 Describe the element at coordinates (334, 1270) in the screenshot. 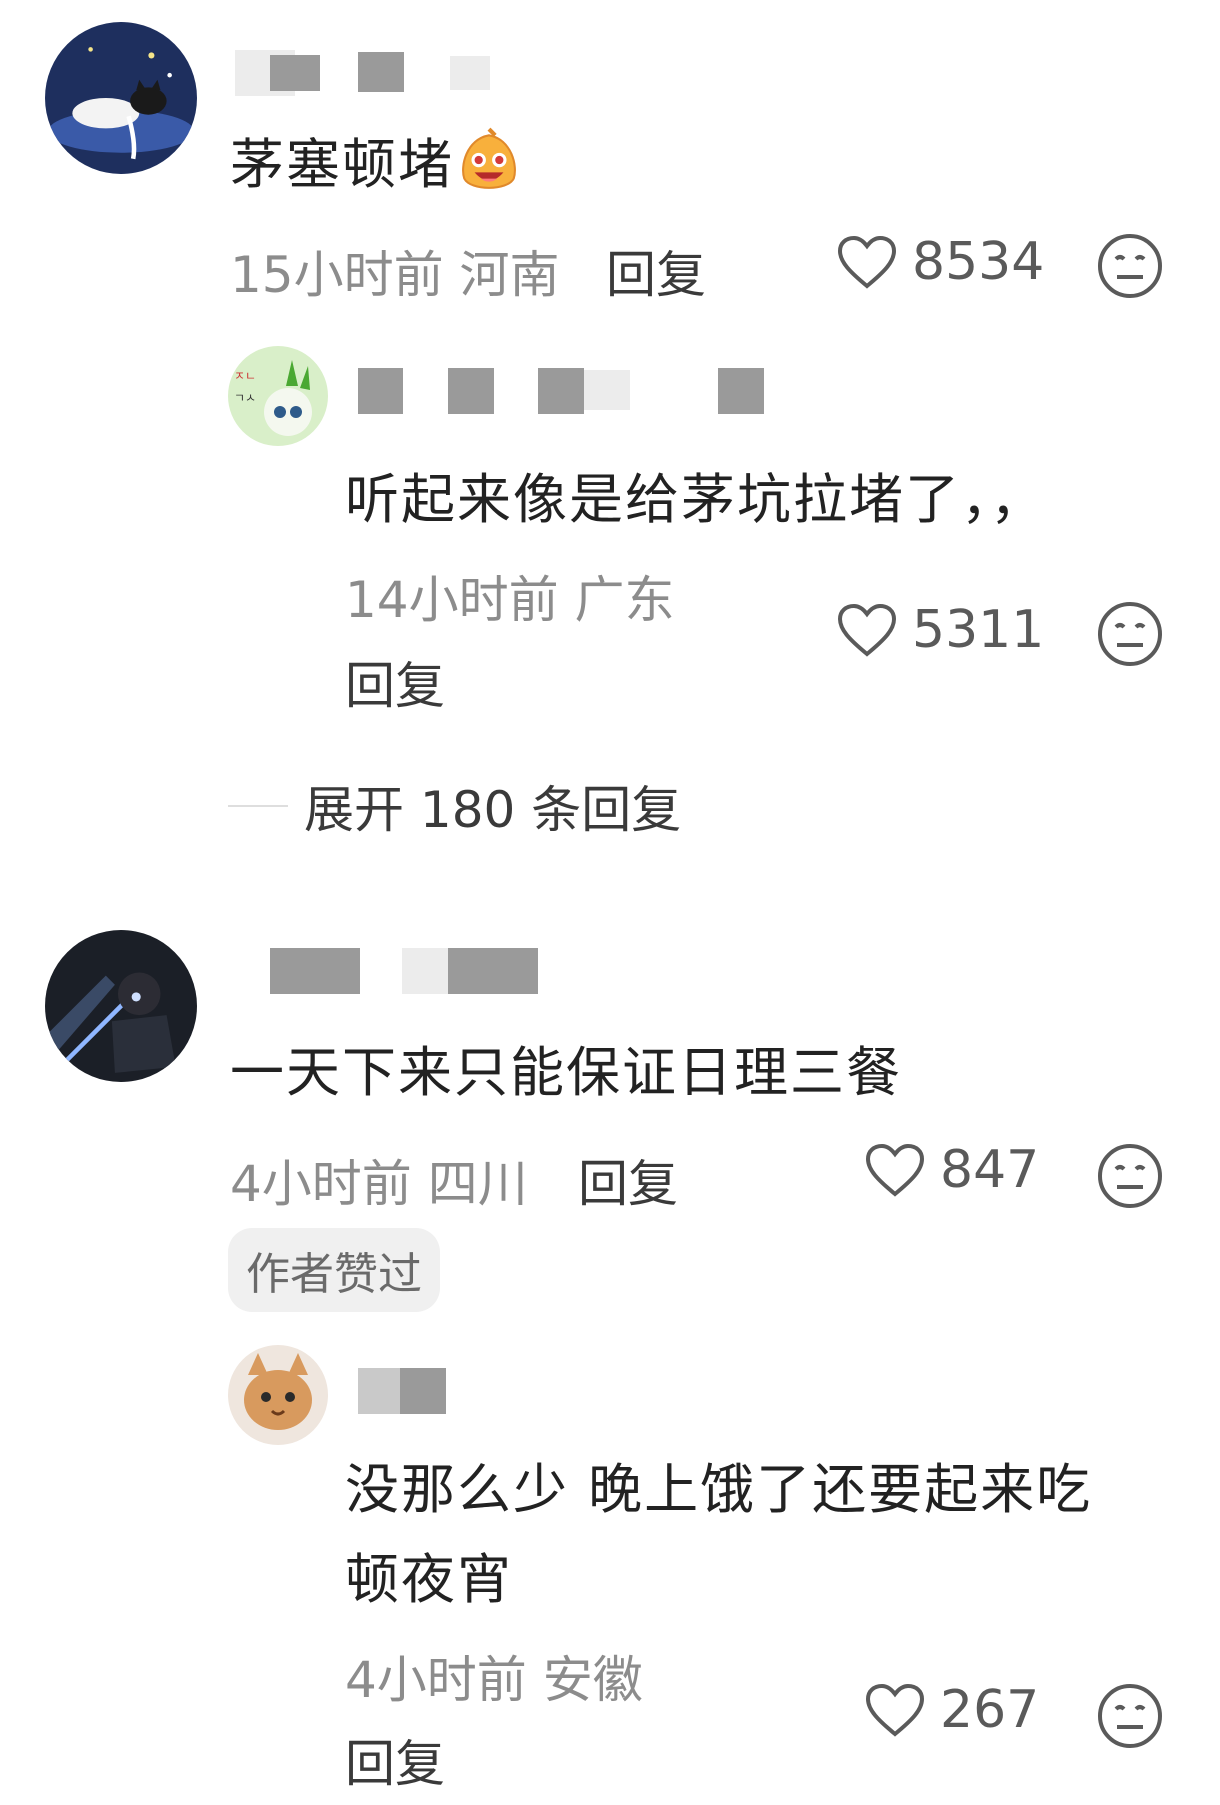

I see `author-liked-badge: 作者赞过` at that location.